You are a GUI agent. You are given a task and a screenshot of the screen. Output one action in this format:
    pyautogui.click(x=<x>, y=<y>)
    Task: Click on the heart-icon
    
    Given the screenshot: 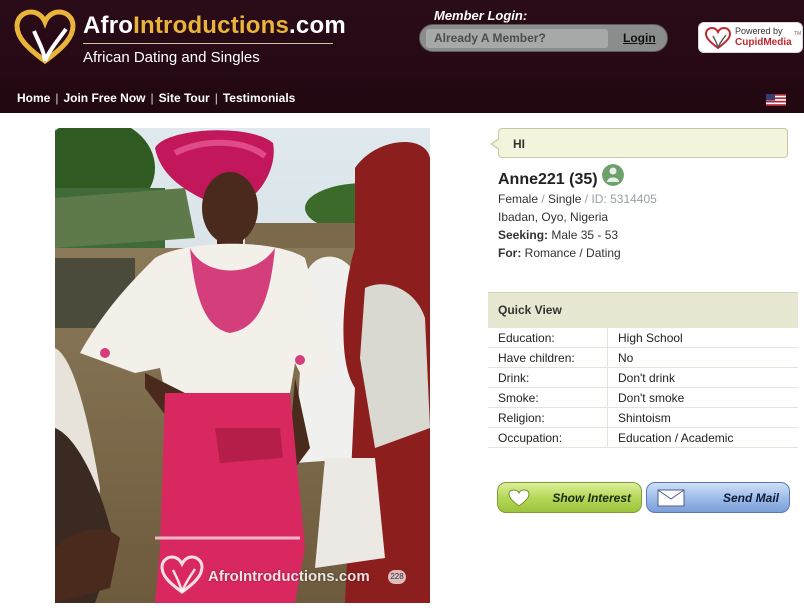 What is the action you would take?
    pyautogui.click(x=519, y=498)
    